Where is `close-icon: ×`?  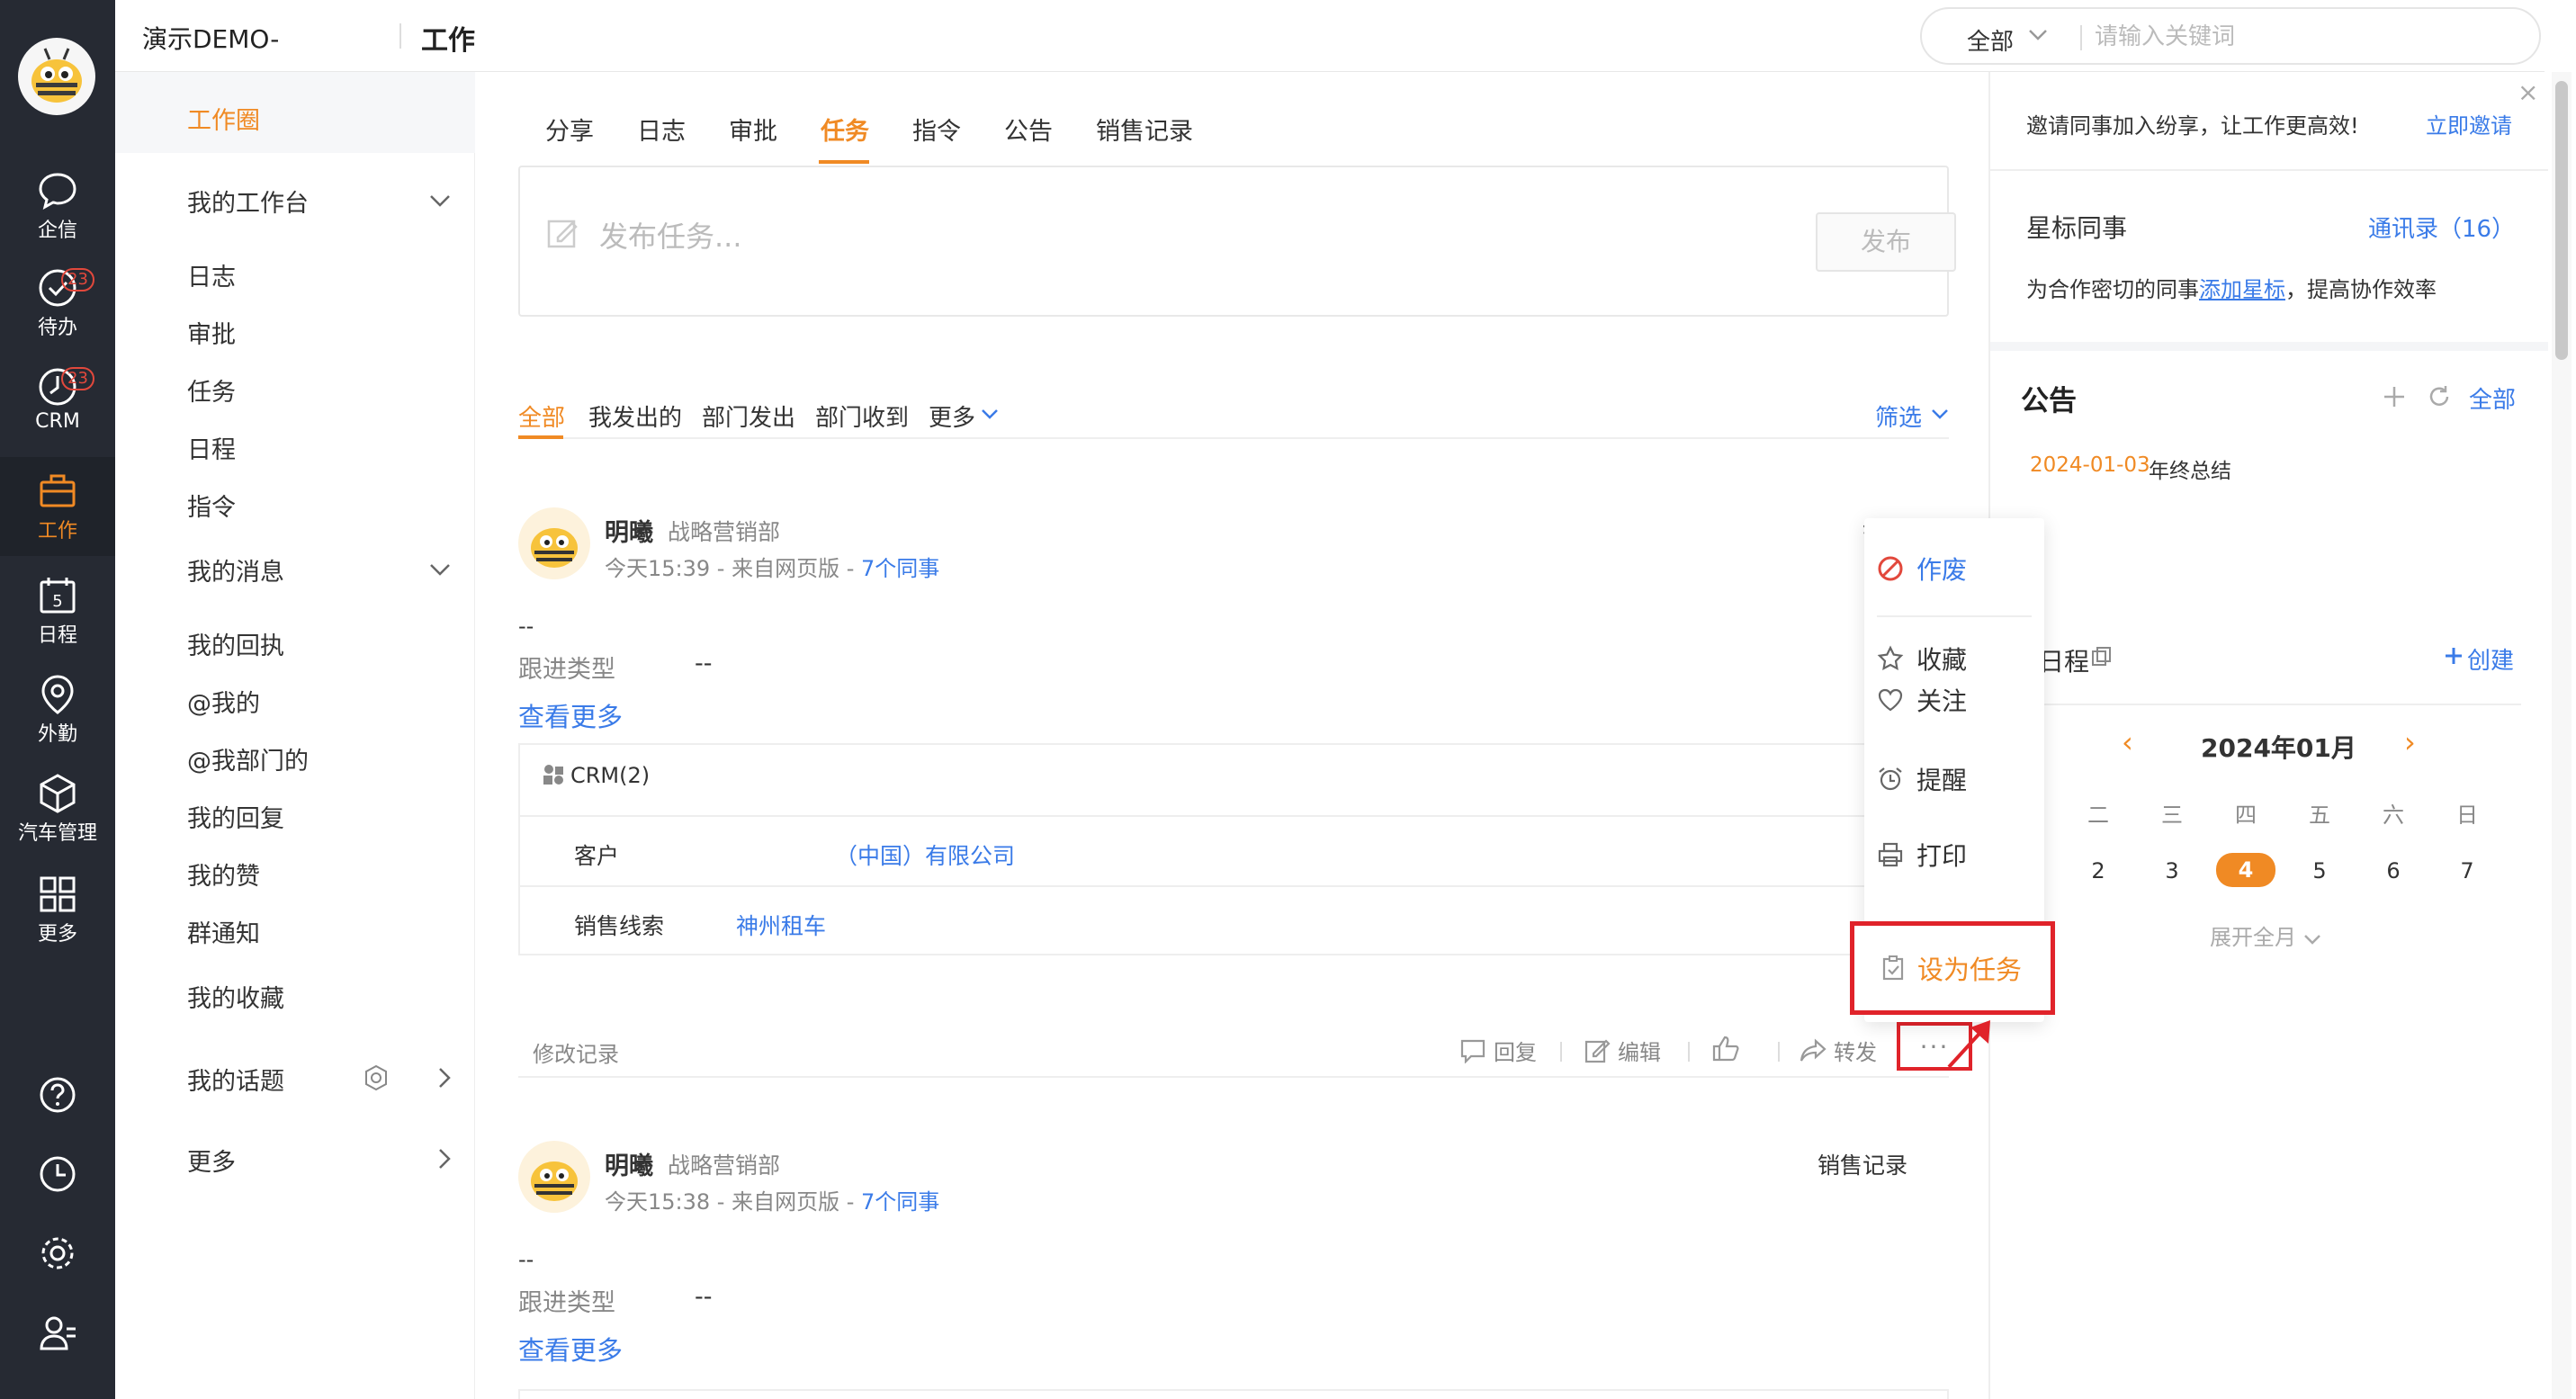 close-icon: × is located at coordinates (2528, 92).